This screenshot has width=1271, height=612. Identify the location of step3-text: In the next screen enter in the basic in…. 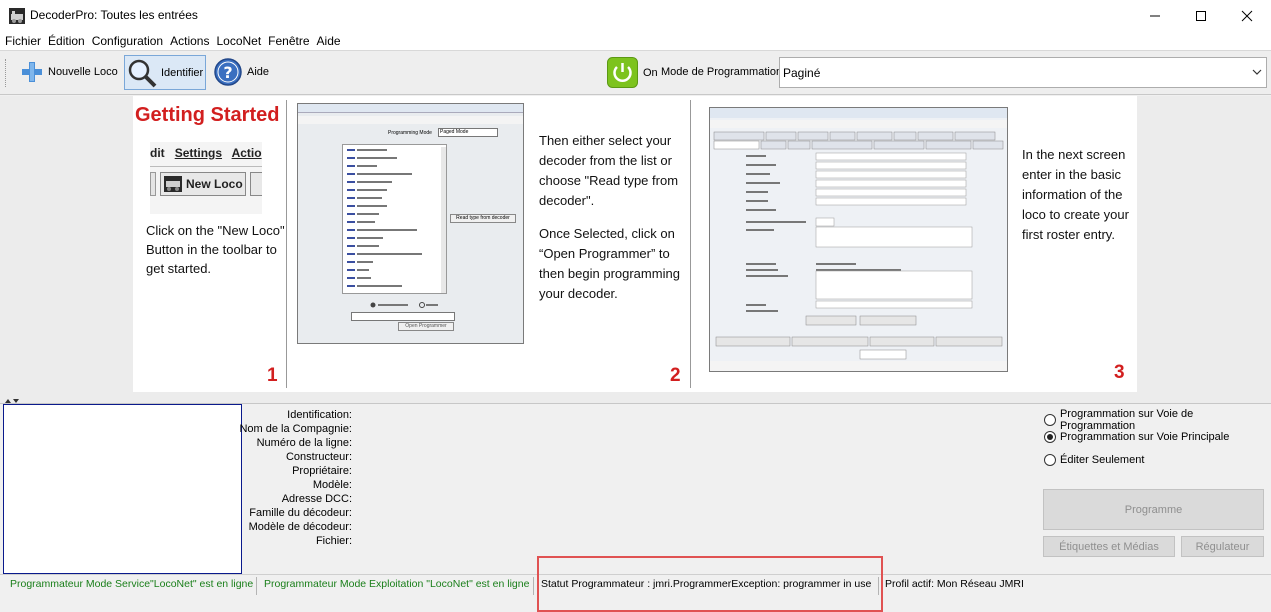
(1075, 194).